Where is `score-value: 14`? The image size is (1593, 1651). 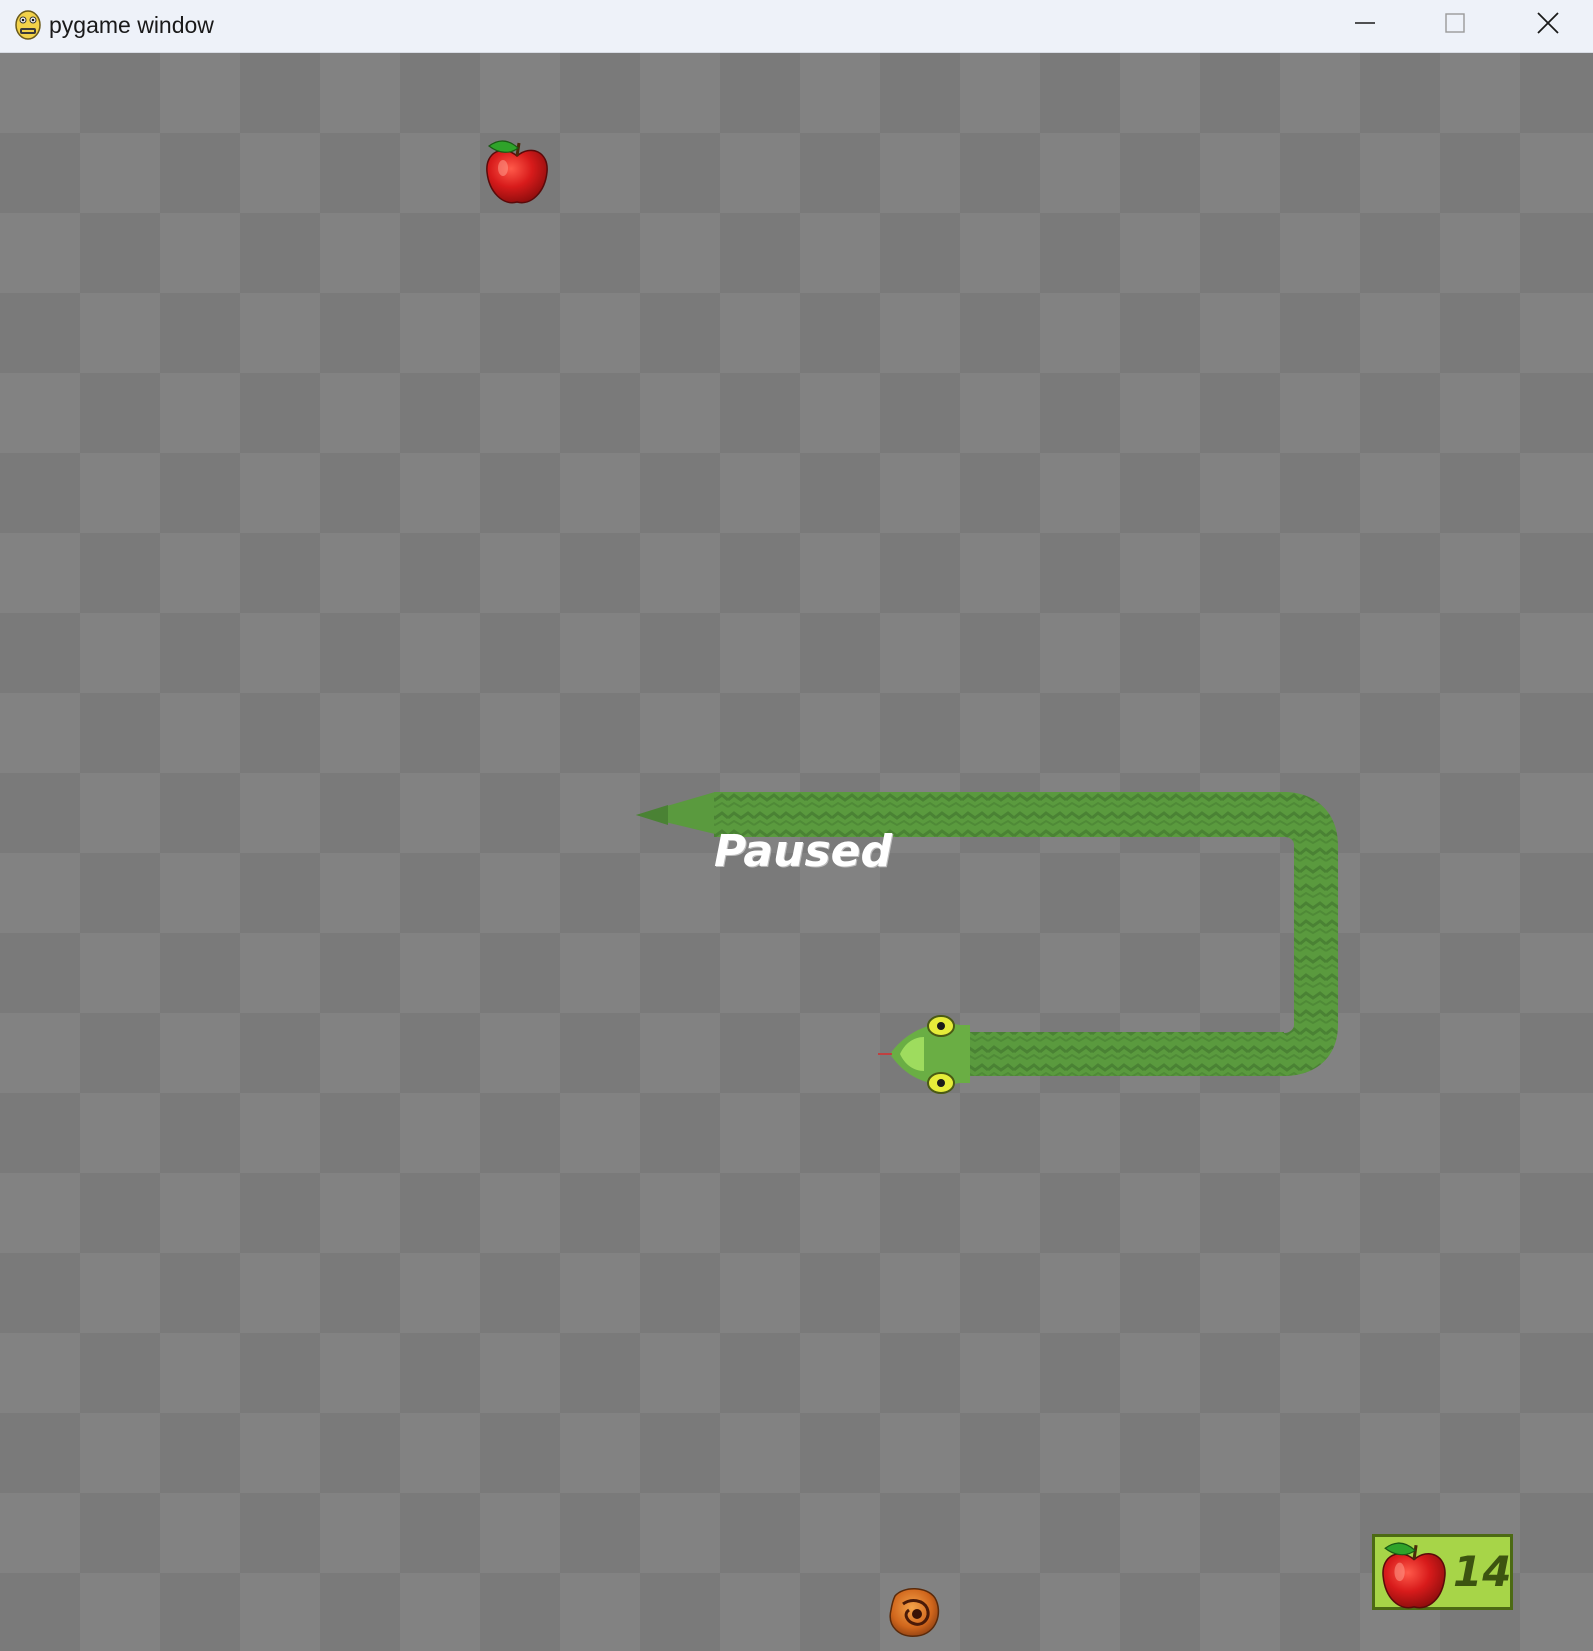
score-value: 14 is located at coordinates (1482, 1571).